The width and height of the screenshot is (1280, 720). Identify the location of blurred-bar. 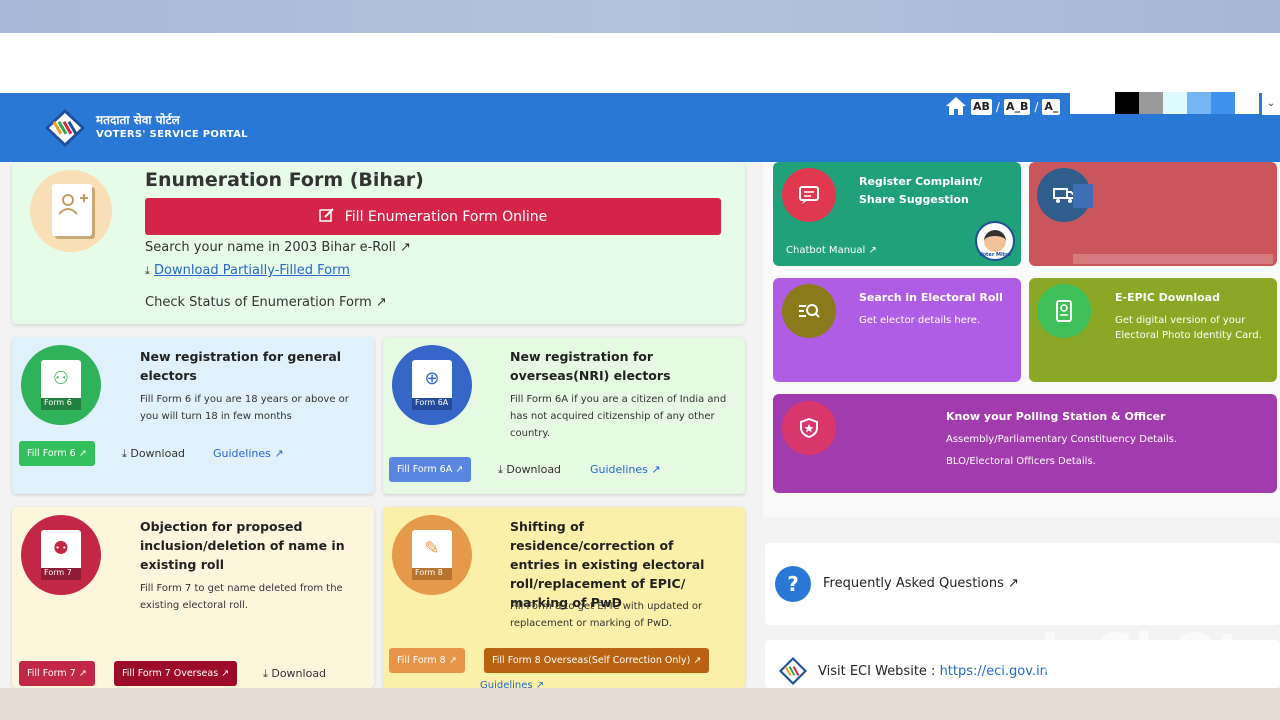
(1173, 259).